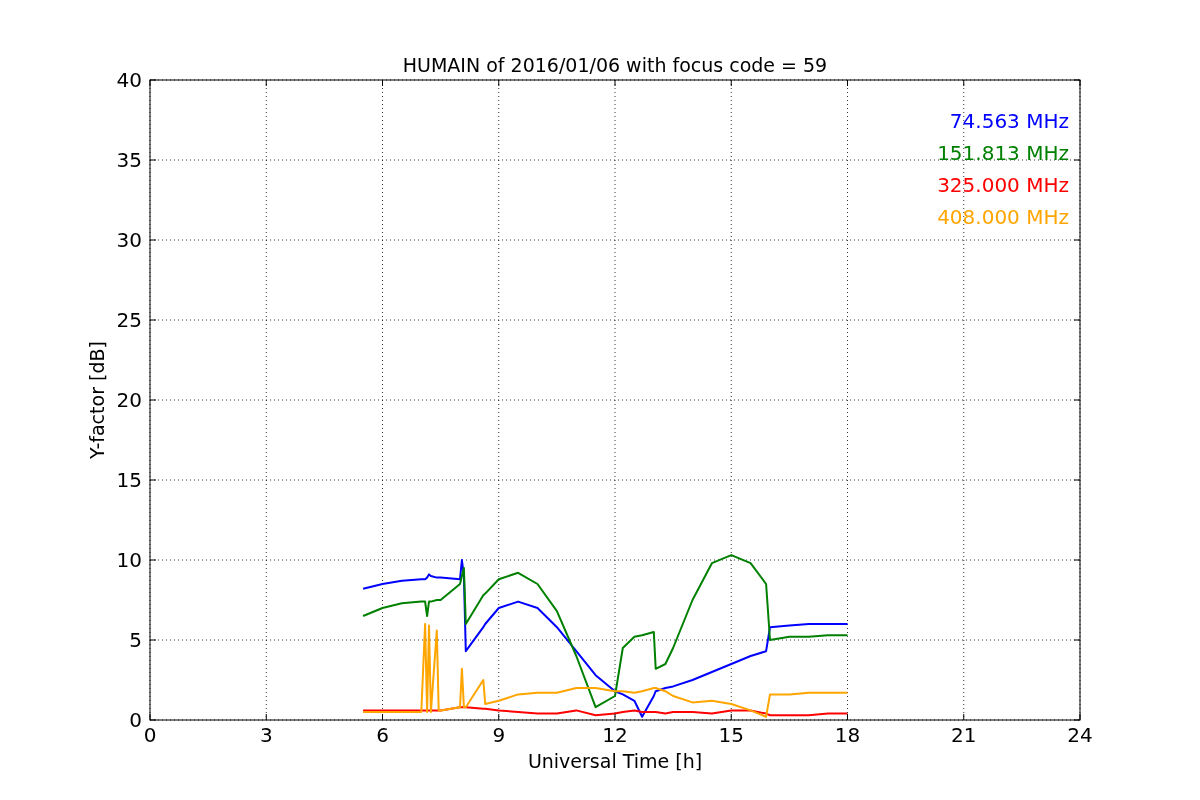 The height and width of the screenshot is (800, 1200). What do you see at coordinates (129, 320) in the screenshot?
I see `y-tick-label: 25` at bounding box center [129, 320].